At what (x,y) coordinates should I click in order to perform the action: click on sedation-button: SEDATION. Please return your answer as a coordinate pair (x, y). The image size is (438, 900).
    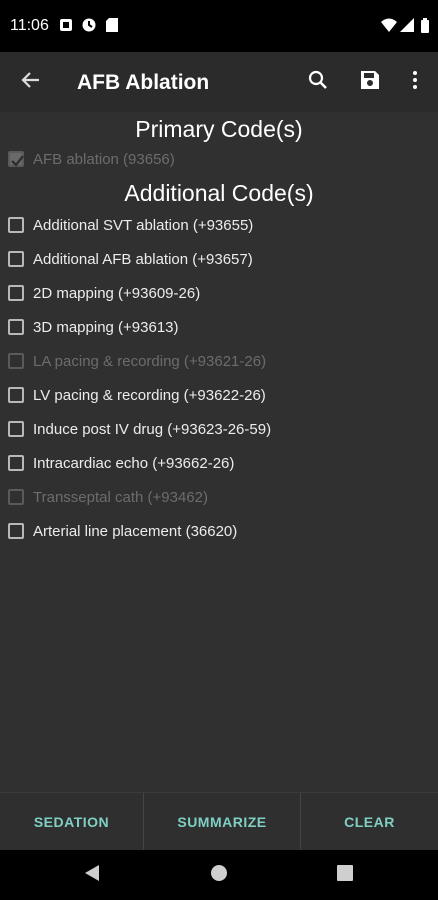
    Looking at the image, I should click on (71, 822).